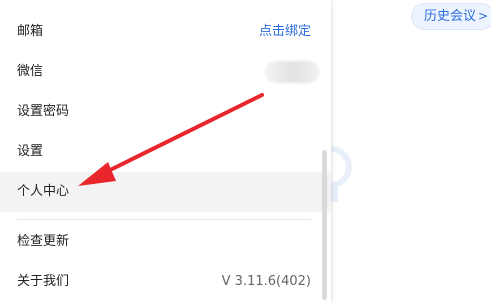 This screenshot has height=303, width=491. What do you see at coordinates (324, 225) in the screenshot?
I see `menu-scrollbar` at bounding box center [324, 225].